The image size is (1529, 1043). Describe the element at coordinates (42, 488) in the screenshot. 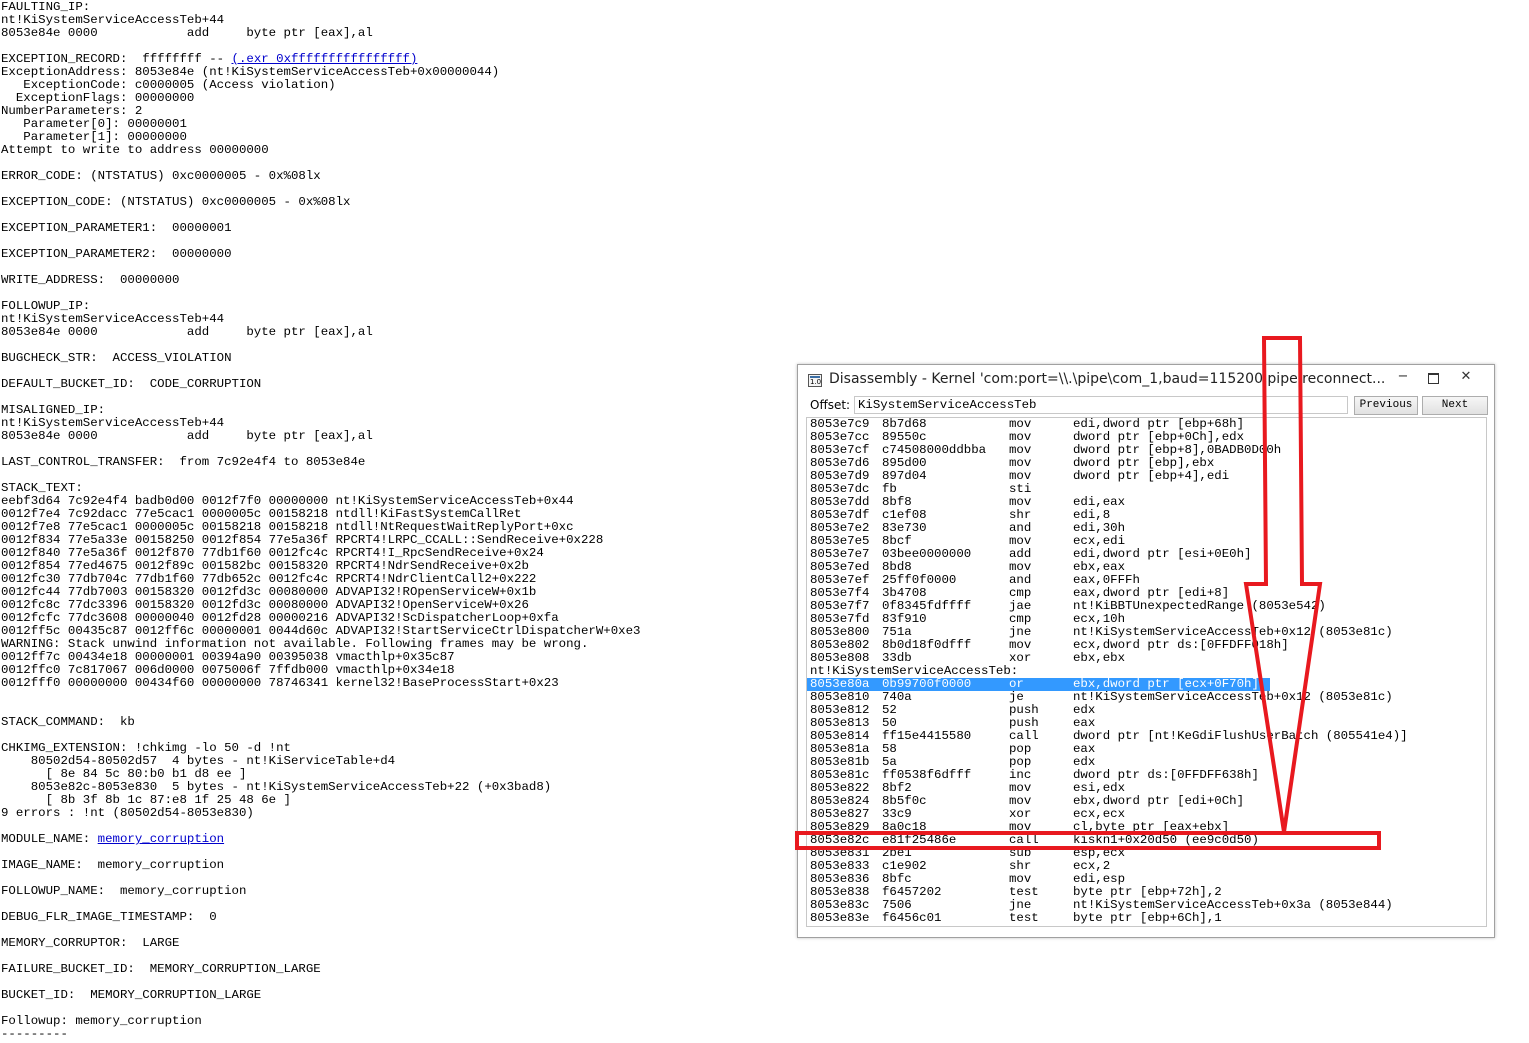

I see `log-line-text: STACK_TEXT:` at that location.